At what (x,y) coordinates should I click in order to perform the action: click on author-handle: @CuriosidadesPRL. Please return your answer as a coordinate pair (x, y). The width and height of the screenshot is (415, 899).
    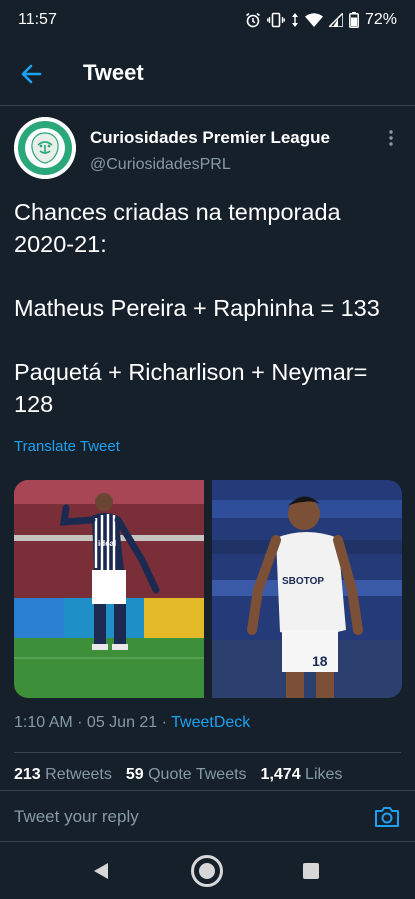
    Looking at the image, I should click on (160, 165).